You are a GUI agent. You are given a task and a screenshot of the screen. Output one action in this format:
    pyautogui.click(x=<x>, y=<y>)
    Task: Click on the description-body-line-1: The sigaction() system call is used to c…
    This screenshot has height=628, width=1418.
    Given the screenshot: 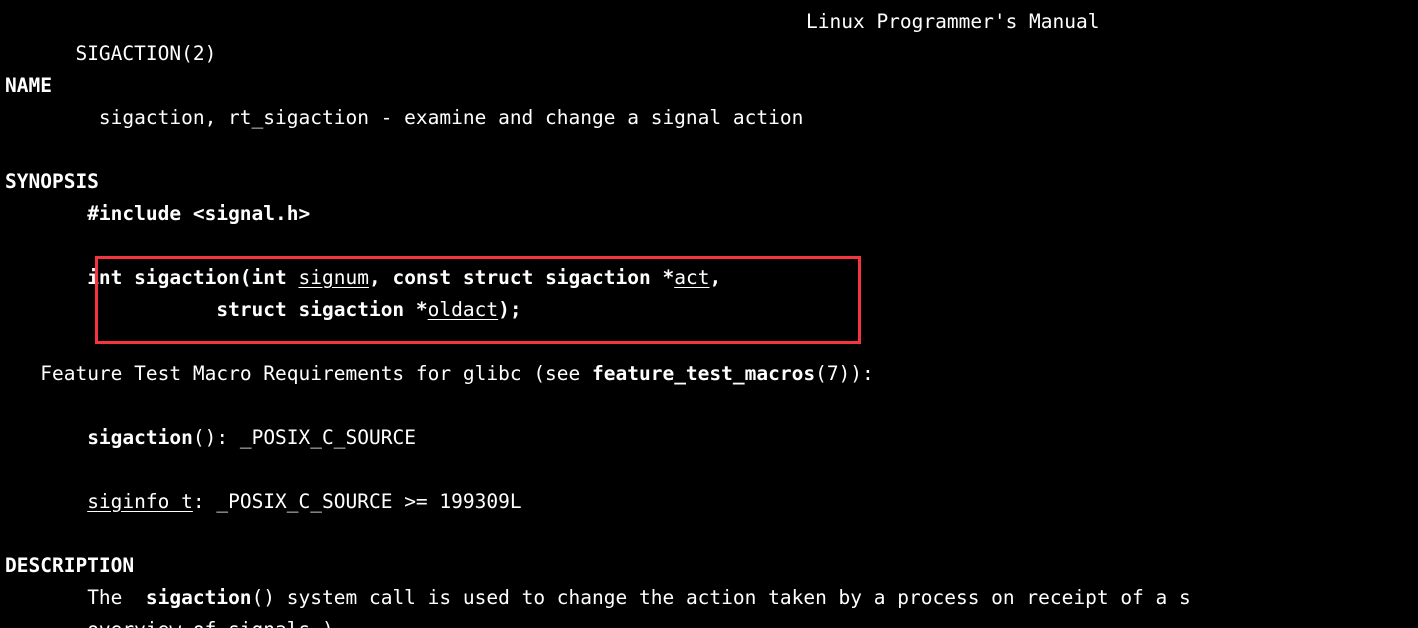 What is the action you would take?
    pyautogui.click(x=711, y=598)
    